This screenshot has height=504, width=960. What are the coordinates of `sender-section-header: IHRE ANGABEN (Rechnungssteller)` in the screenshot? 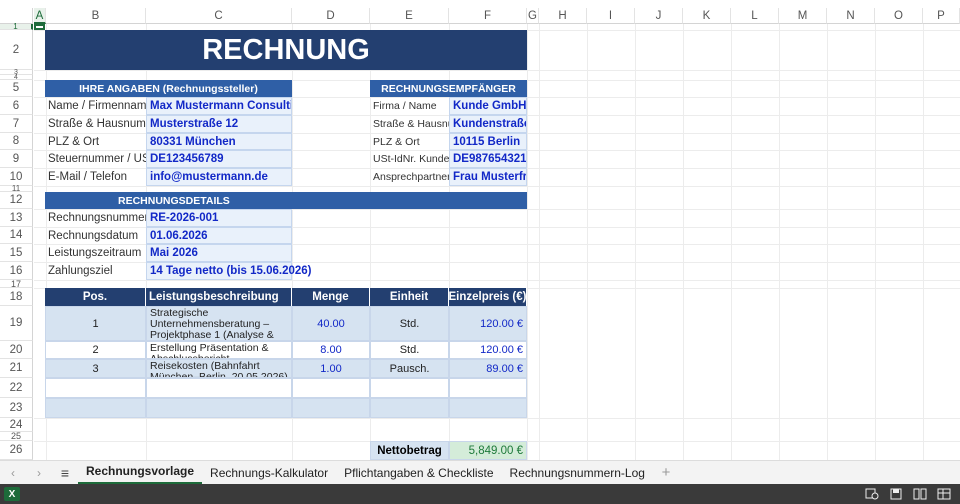 It's located at (168, 88).